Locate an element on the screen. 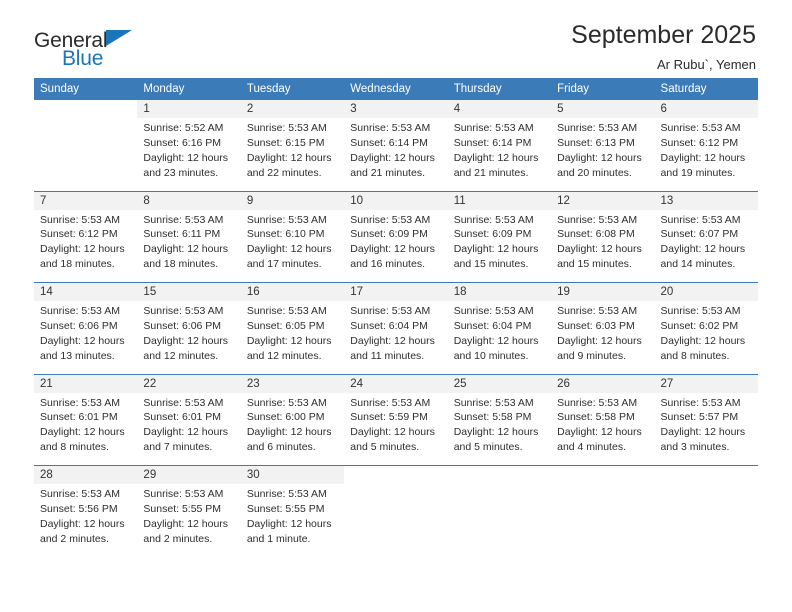 This screenshot has width=792, height=612. day-number-cell: 24 is located at coordinates (396, 383).